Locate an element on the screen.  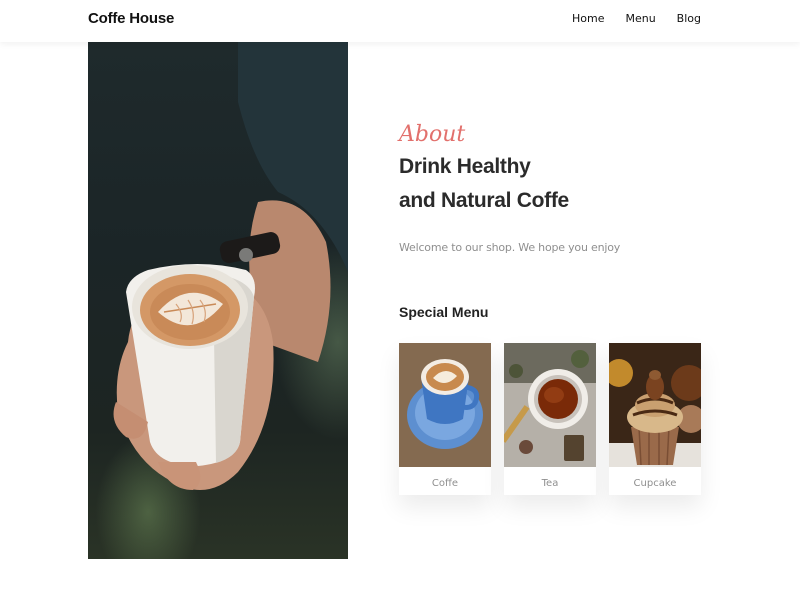
menu-item-label: Coffe is located at coordinates (445, 483).